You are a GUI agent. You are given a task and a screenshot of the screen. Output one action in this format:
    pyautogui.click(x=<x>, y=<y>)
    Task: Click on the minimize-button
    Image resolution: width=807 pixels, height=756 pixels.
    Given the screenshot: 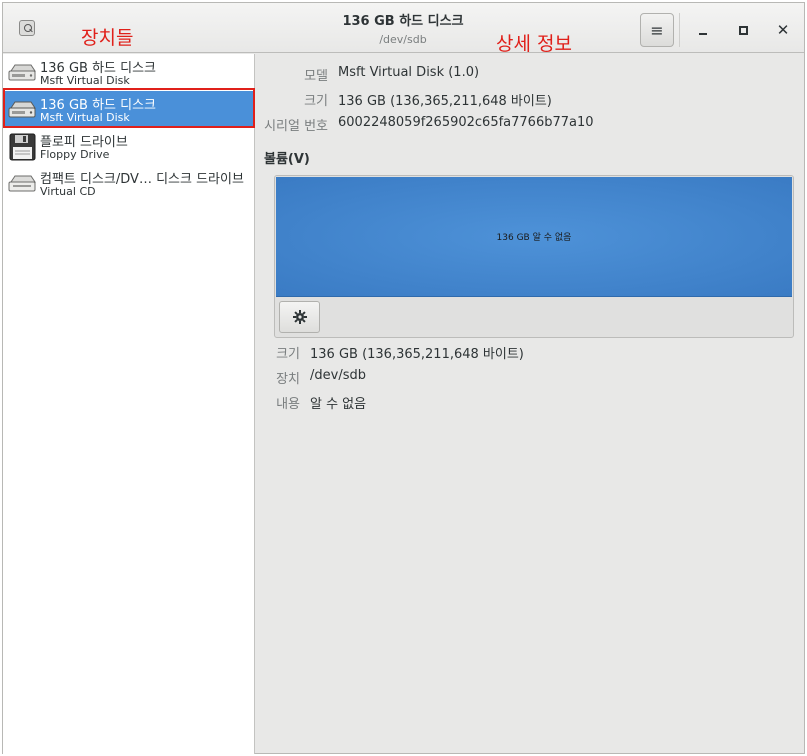 What is the action you would take?
    pyautogui.click(x=703, y=30)
    